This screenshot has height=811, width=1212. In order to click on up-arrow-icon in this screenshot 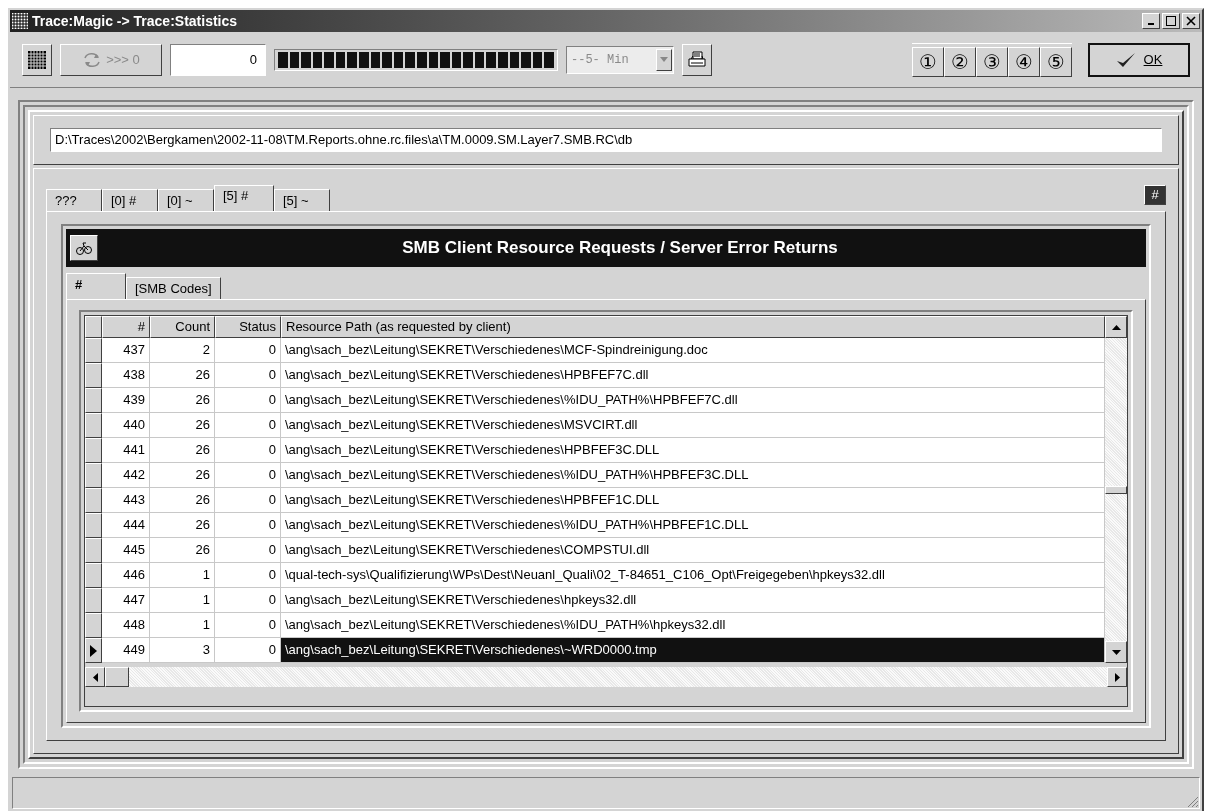, I will do `click(1116, 327)`.